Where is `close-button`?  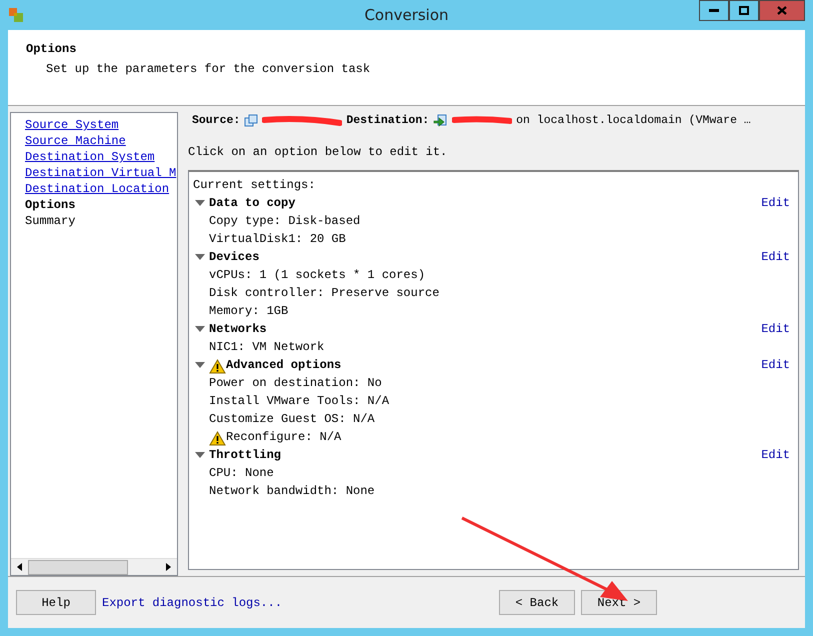 close-button is located at coordinates (782, 10).